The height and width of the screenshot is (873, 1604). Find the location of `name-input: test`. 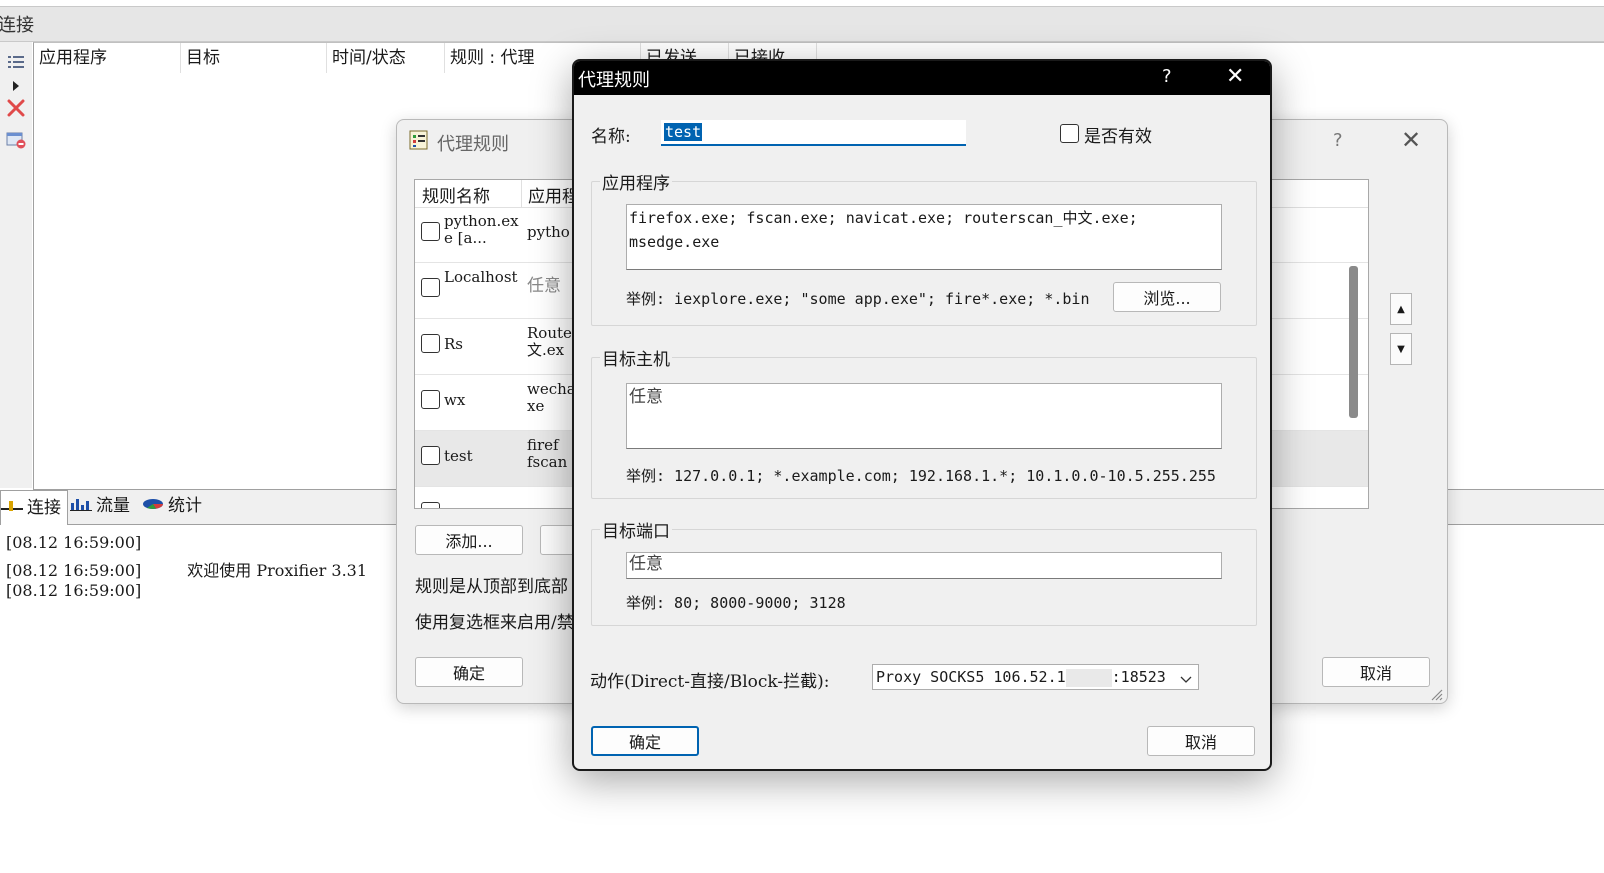

name-input: test is located at coordinates (813, 133).